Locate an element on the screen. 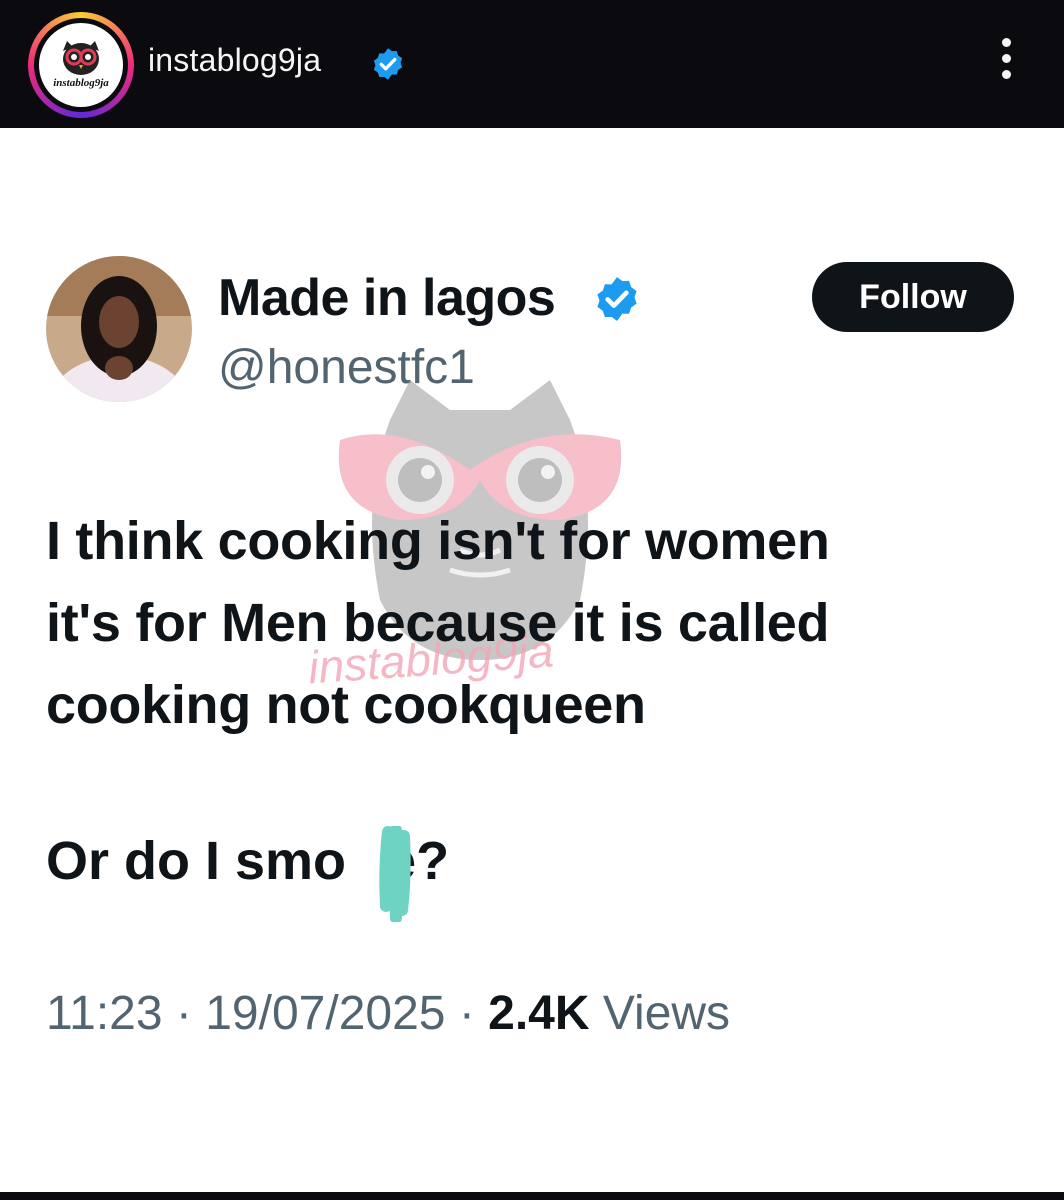 This screenshot has height=1200, width=1064. follow-button: Follow is located at coordinates (913, 297).